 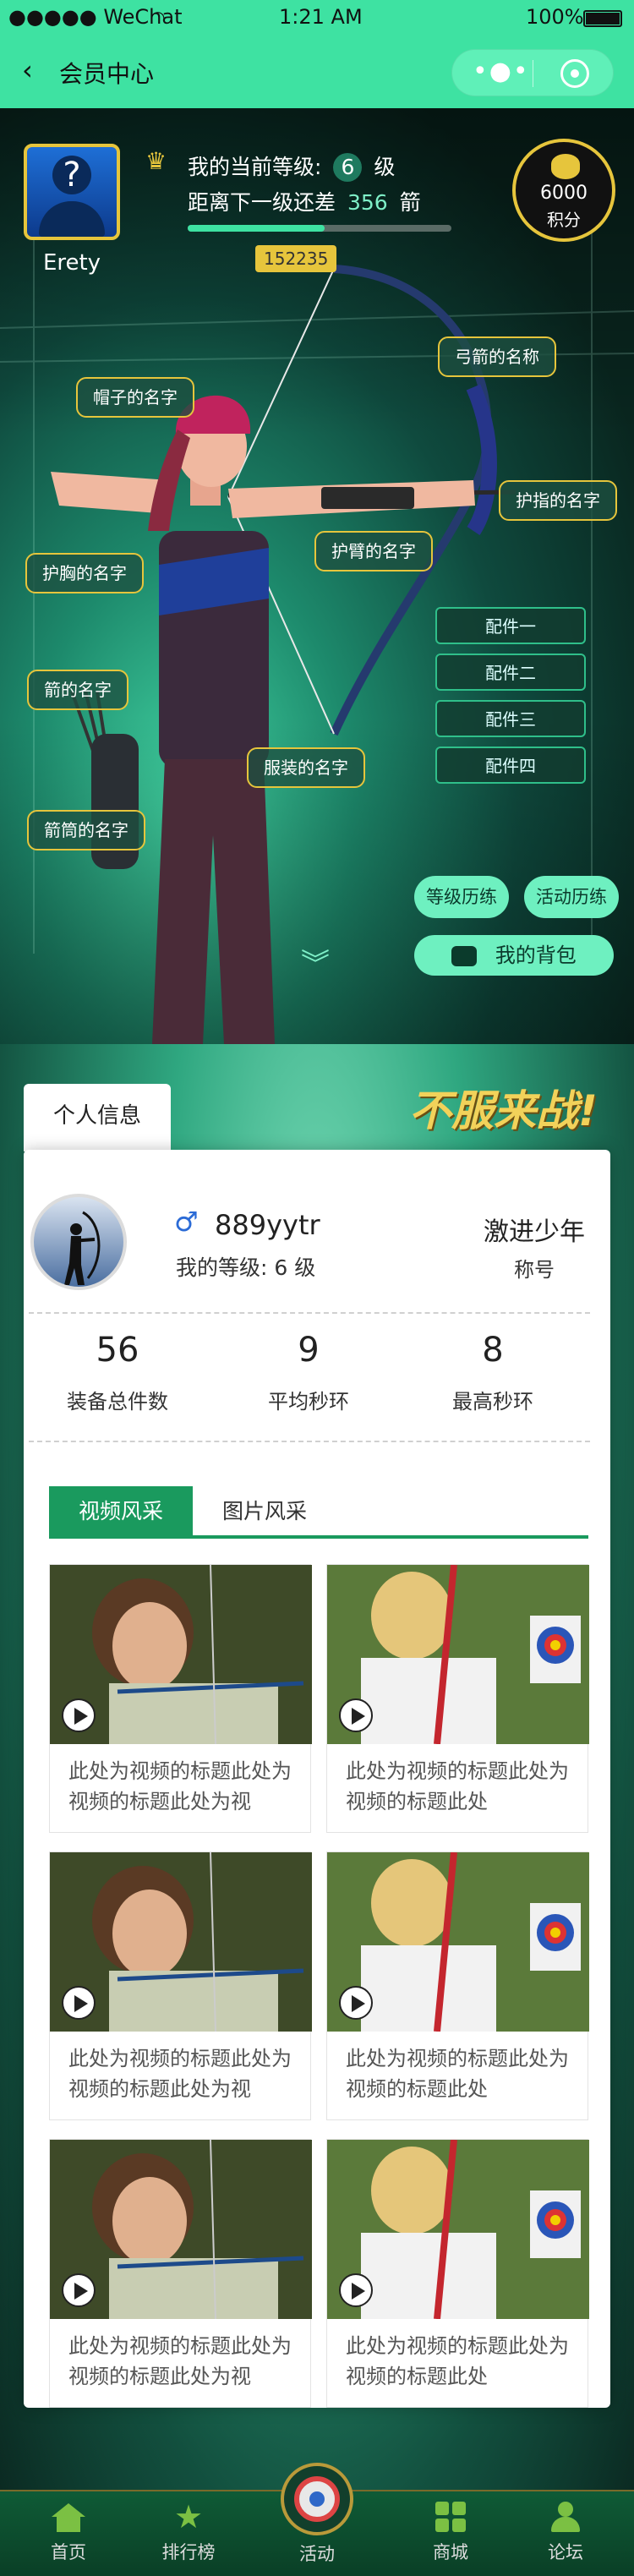 I want to click on chest-guard-label: 护胸的名字, so click(x=84, y=573).